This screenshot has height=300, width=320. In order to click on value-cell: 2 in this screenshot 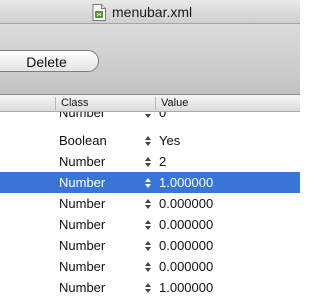, I will do `click(162, 161)`.